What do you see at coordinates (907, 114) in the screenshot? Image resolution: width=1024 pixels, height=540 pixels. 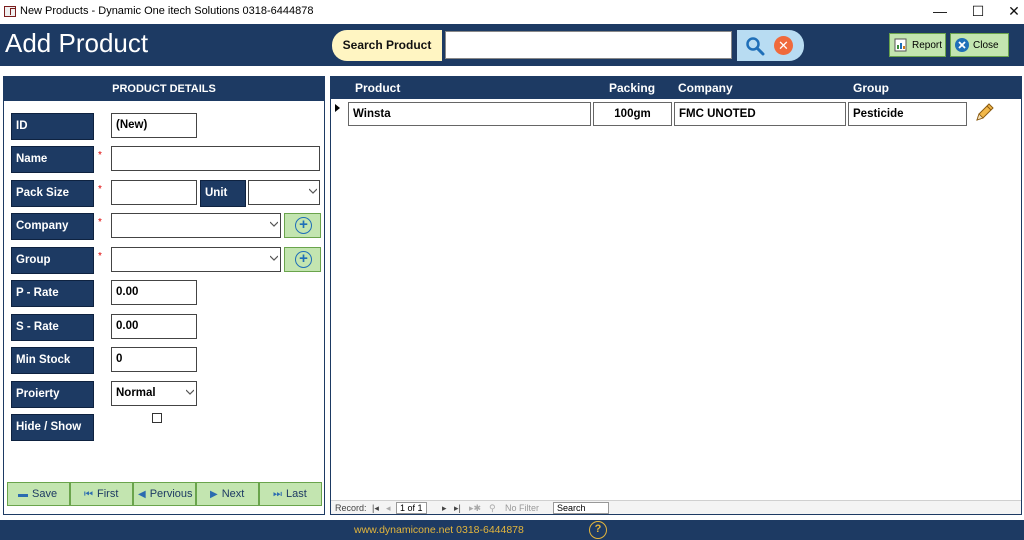 I see `cell-group: Pesticide` at bounding box center [907, 114].